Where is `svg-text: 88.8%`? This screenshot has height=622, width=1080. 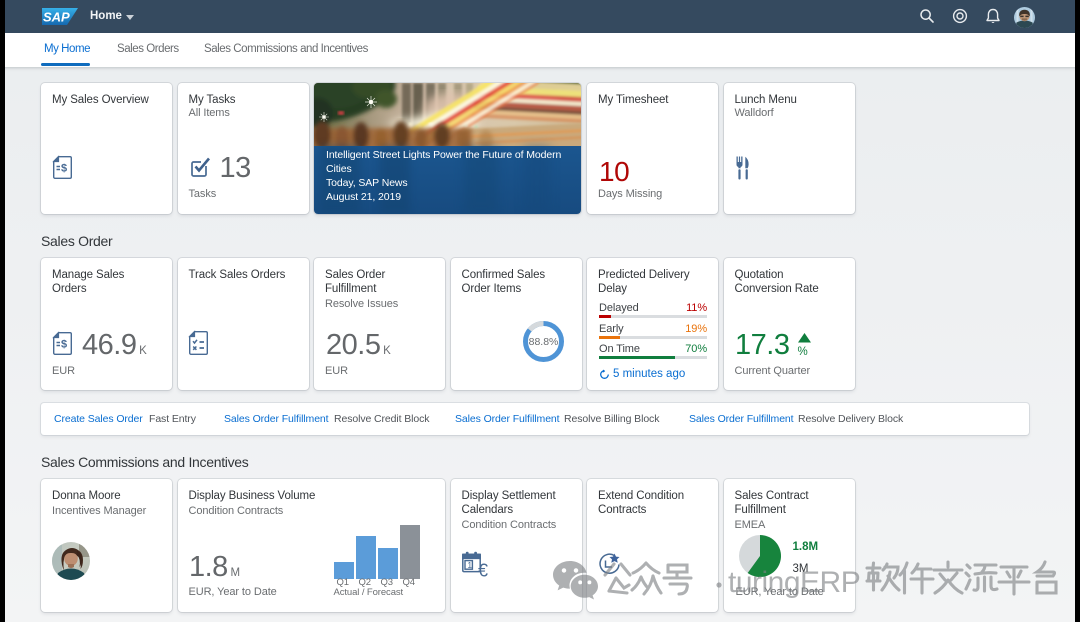 svg-text: 88.8% is located at coordinates (544, 342).